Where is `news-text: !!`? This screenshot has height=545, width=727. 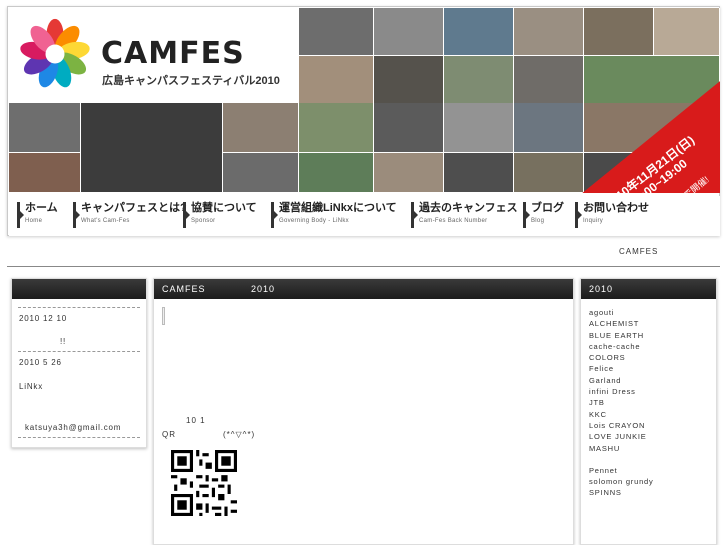 news-text: !! is located at coordinates (63, 341).